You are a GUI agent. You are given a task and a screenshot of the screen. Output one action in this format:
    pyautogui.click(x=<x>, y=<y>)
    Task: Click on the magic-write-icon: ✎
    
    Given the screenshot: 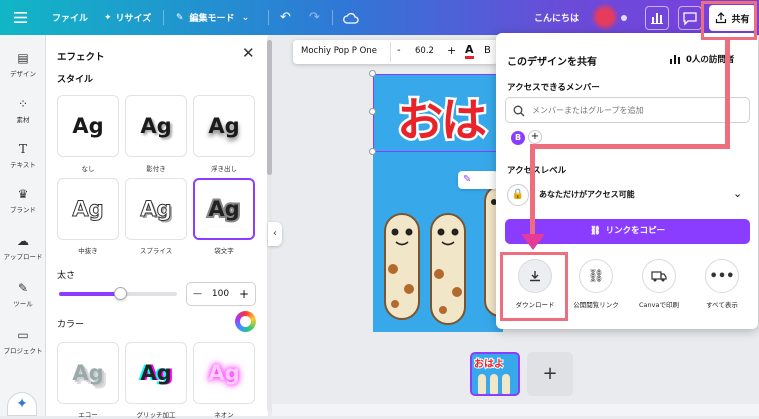 What is the action you would take?
    pyautogui.click(x=467, y=179)
    